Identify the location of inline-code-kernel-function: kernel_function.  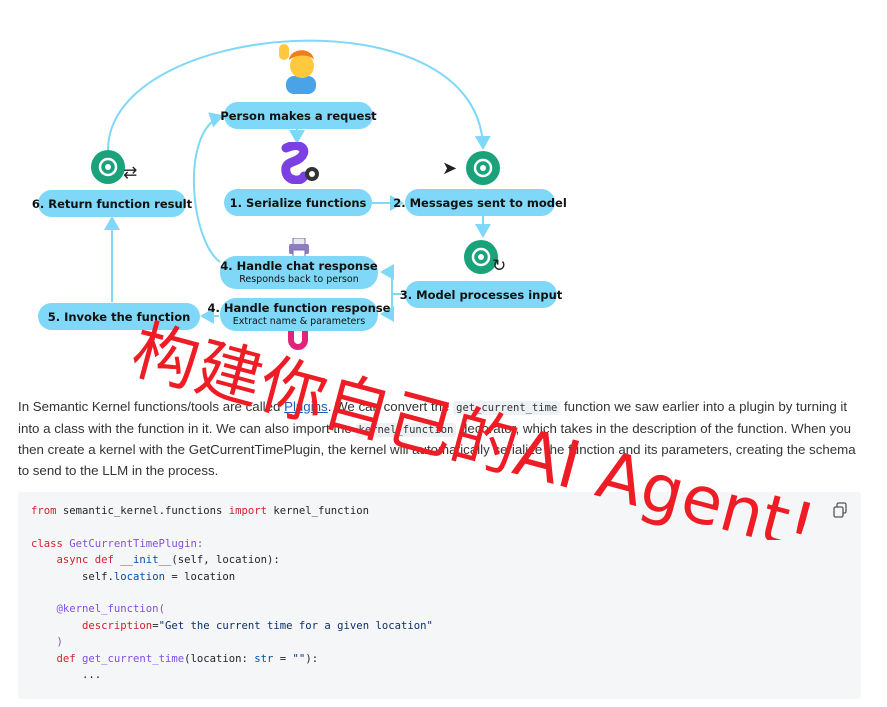
(406, 429).